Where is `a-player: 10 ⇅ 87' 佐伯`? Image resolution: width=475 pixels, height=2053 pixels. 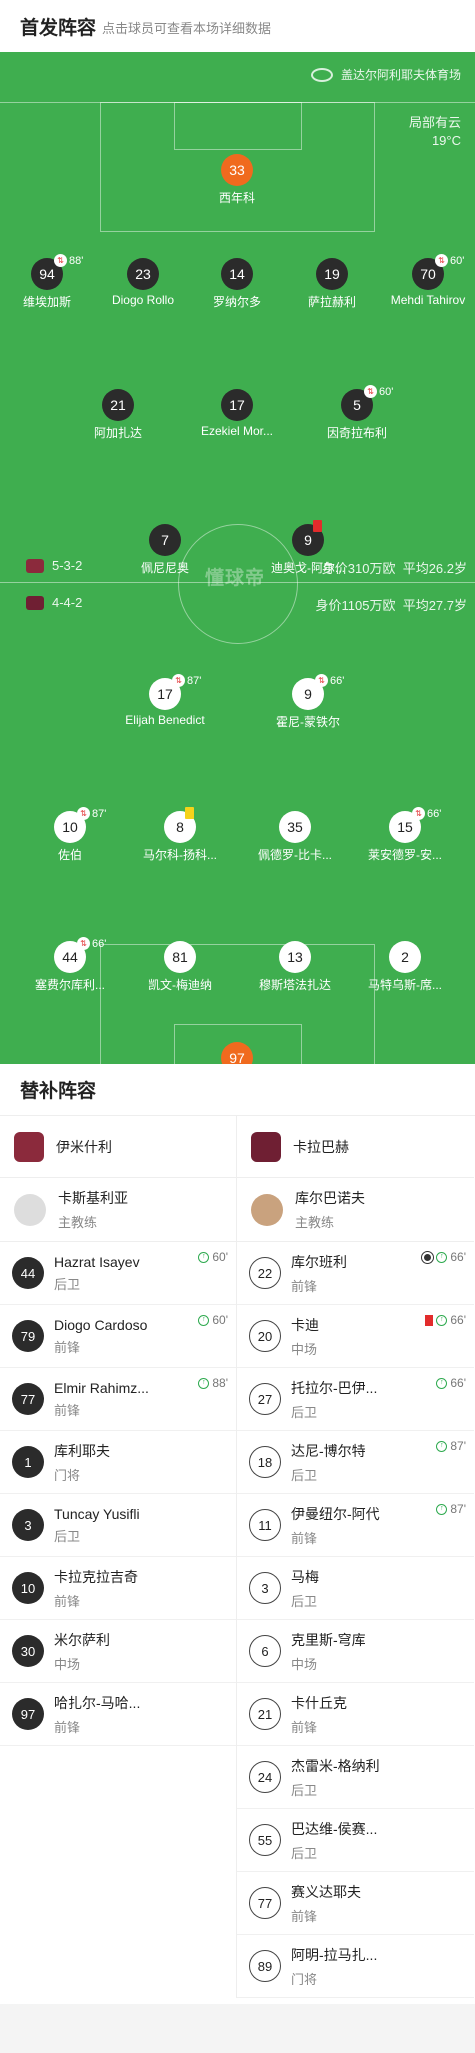
a-player: 10 ⇅ 87' 佐伯 is located at coordinates (70, 835).